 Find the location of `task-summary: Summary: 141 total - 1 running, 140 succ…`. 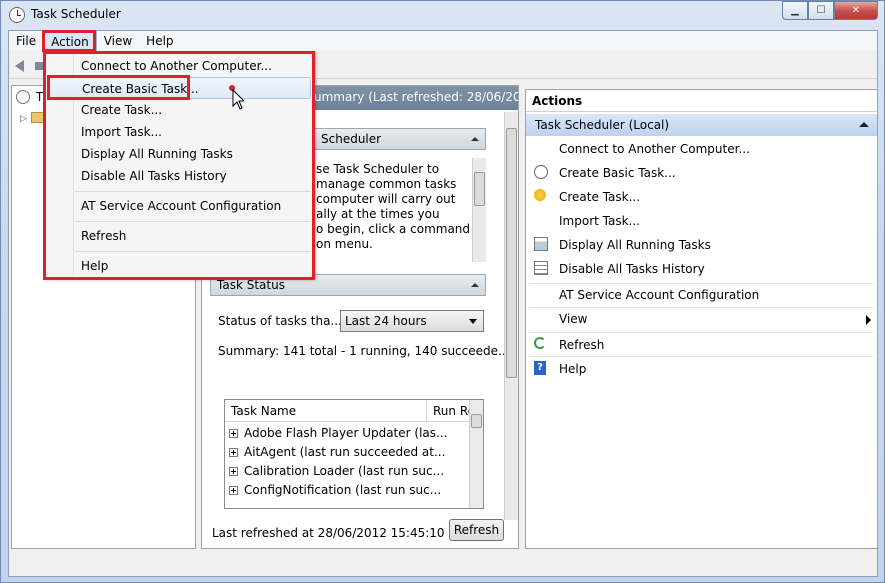

task-summary: Summary: 141 total - 1 running, 140 succ… is located at coordinates (364, 351).